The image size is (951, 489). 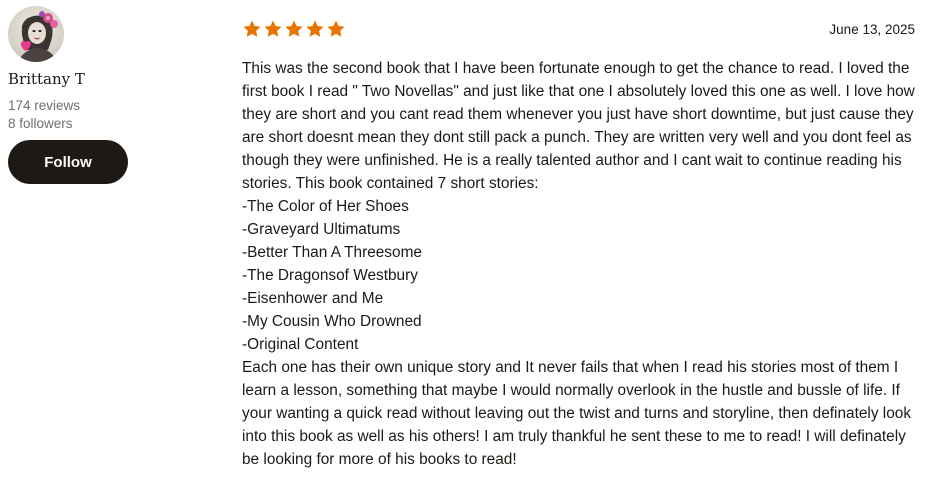 I want to click on review-date: June 13, 2025, so click(x=875, y=29).